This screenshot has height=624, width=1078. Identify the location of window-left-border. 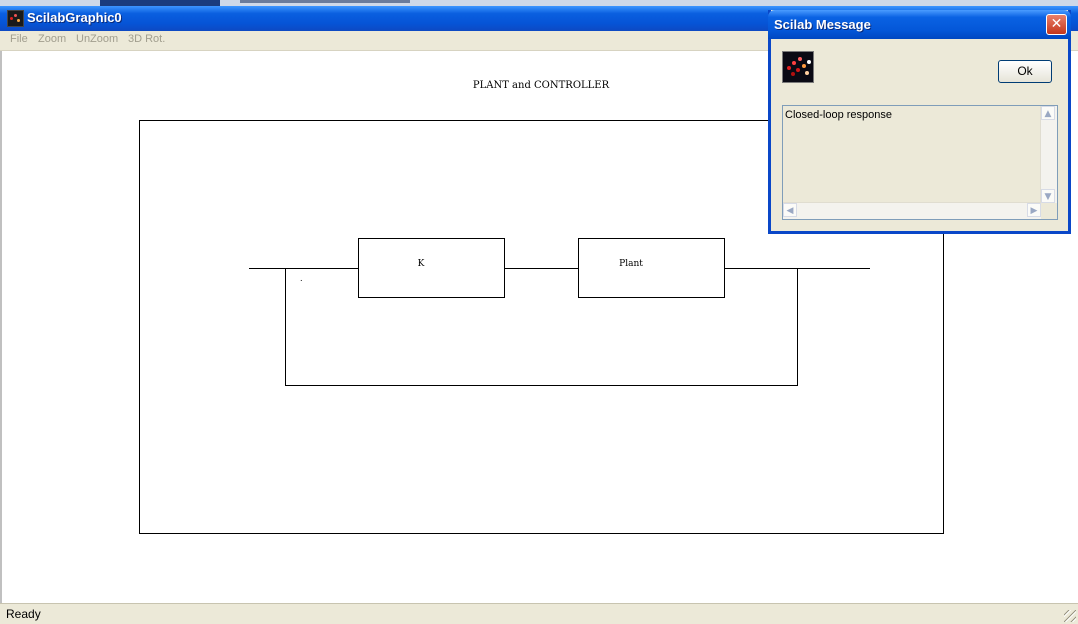
(1, 327).